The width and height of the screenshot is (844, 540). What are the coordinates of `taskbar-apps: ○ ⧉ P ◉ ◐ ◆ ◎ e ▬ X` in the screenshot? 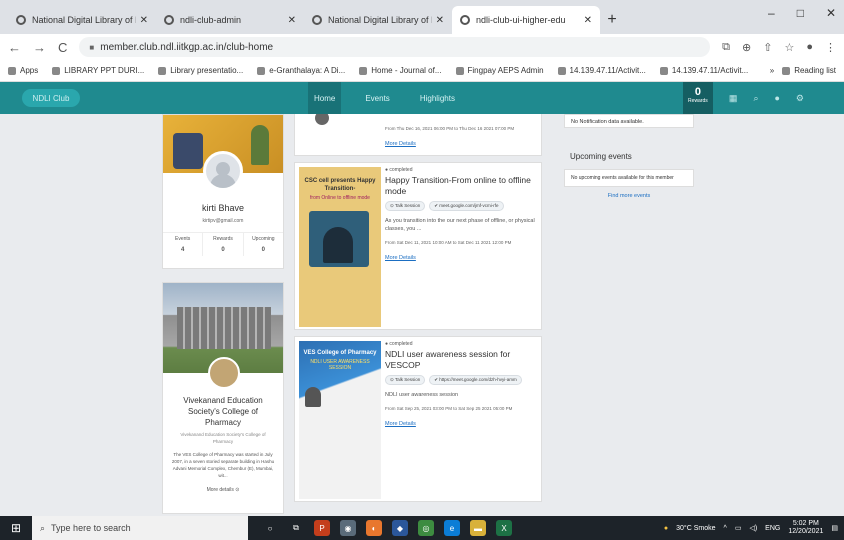 It's located at (387, 528).